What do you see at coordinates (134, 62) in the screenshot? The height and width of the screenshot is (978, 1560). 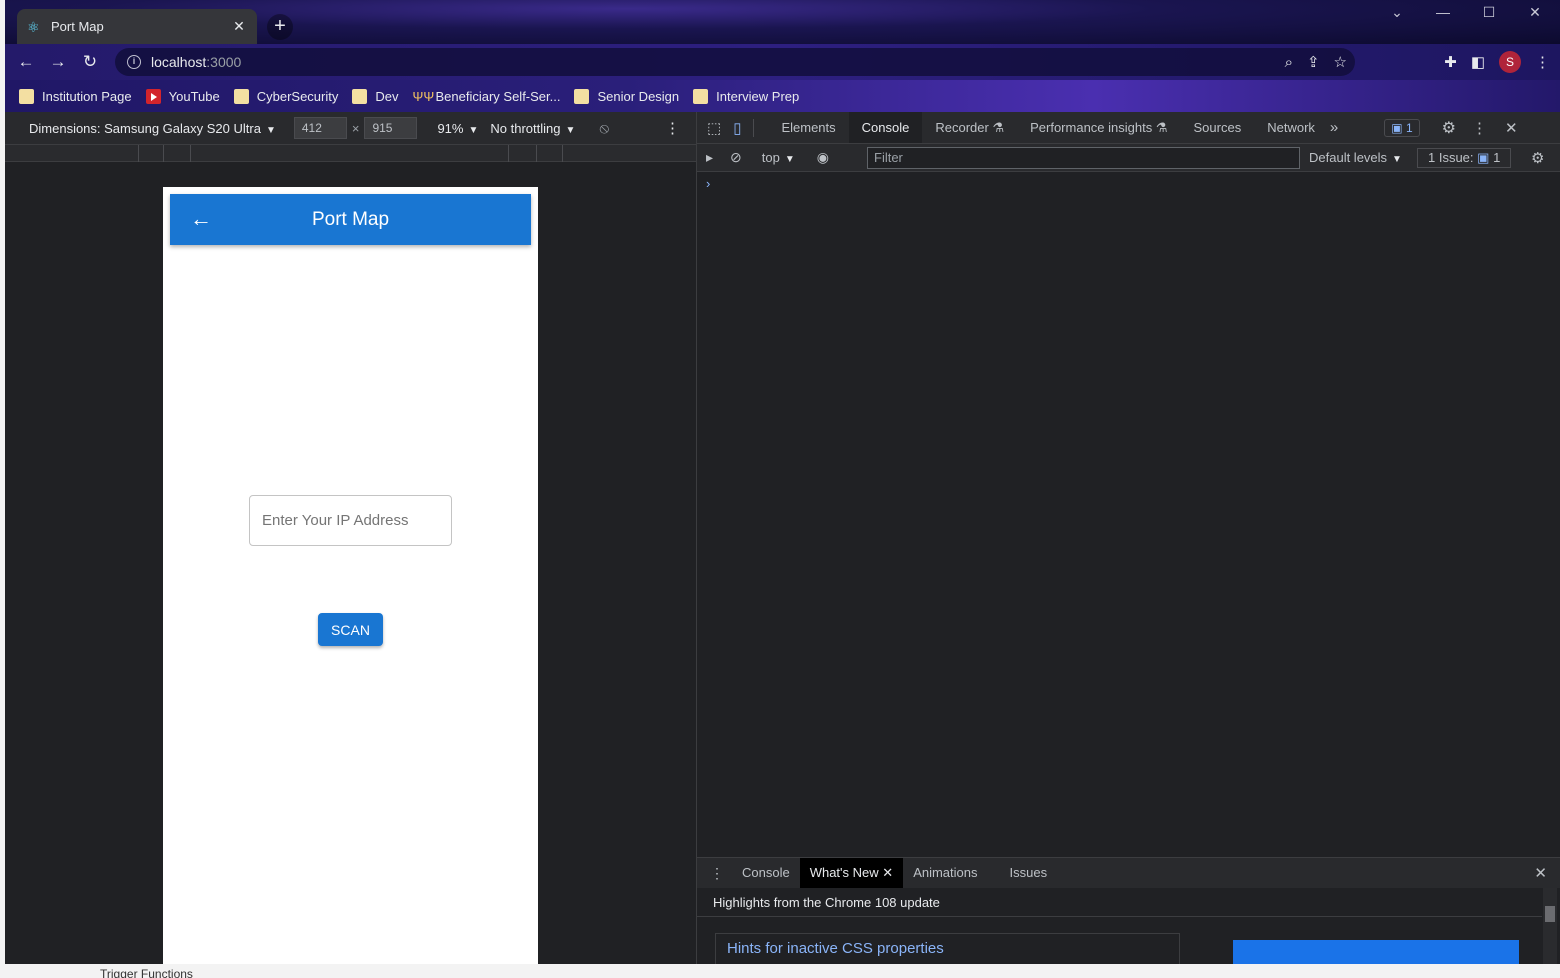 I see `site-info-icon: i` at bounding box center [134, 62].